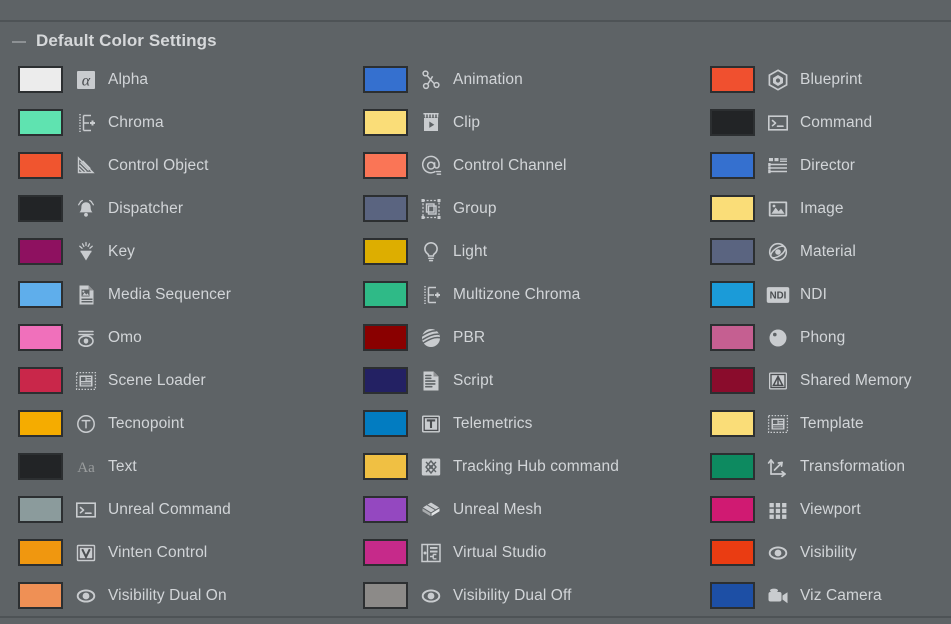 Image resolution: width=951 pixels, height=624 pixels. What do you see at coordinates (525, 165) in the screenshot?
I see `color-setting-row-control-channel: Control Channel` at bounding box center [525, 165].